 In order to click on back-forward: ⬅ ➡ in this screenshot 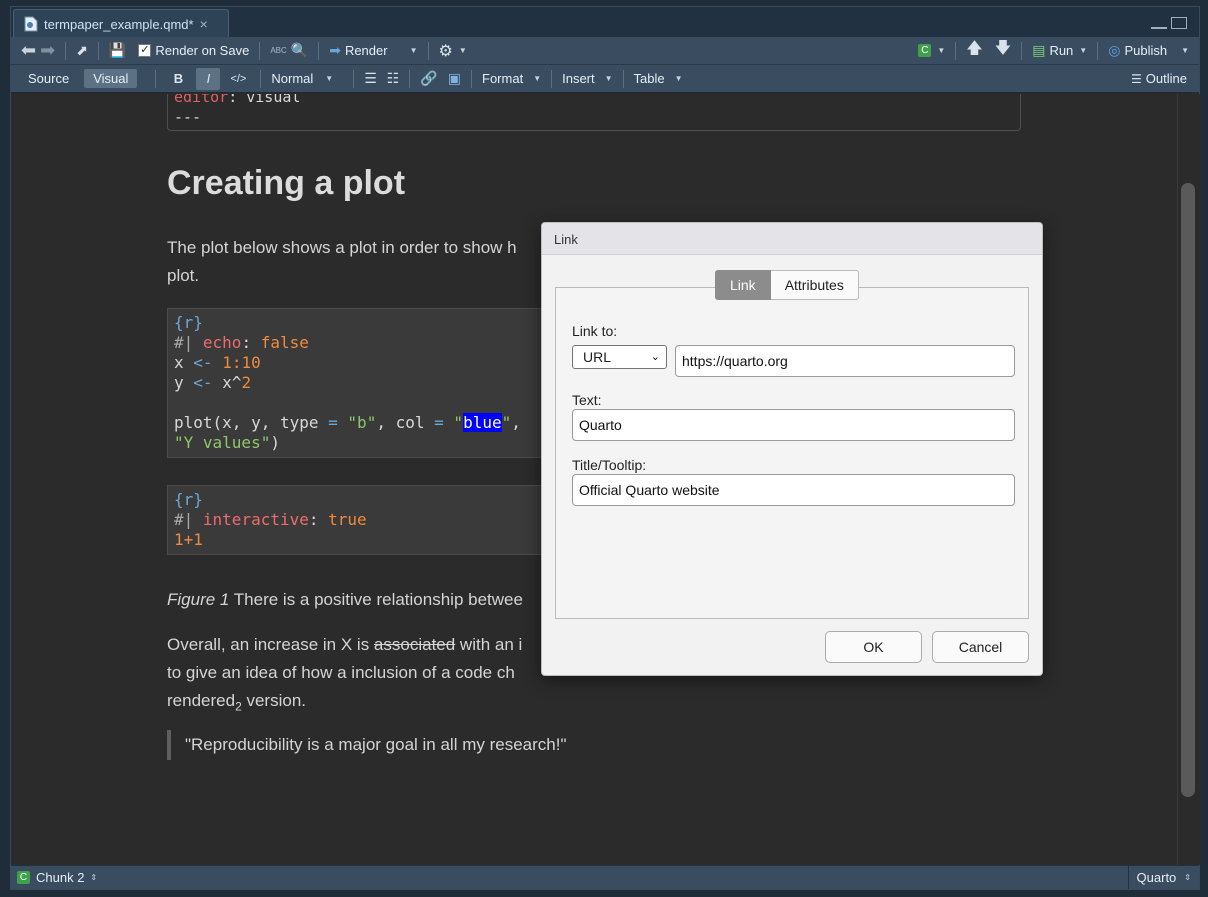, I will do `click(36, 50)`.